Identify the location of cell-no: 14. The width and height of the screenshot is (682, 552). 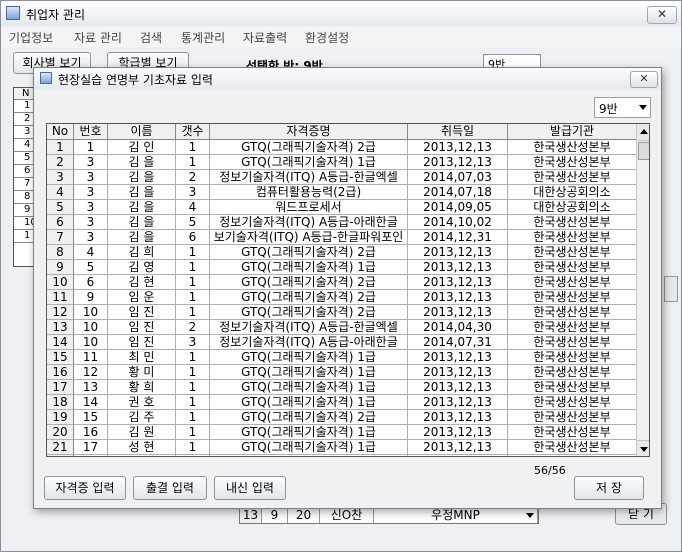
(60, 342).